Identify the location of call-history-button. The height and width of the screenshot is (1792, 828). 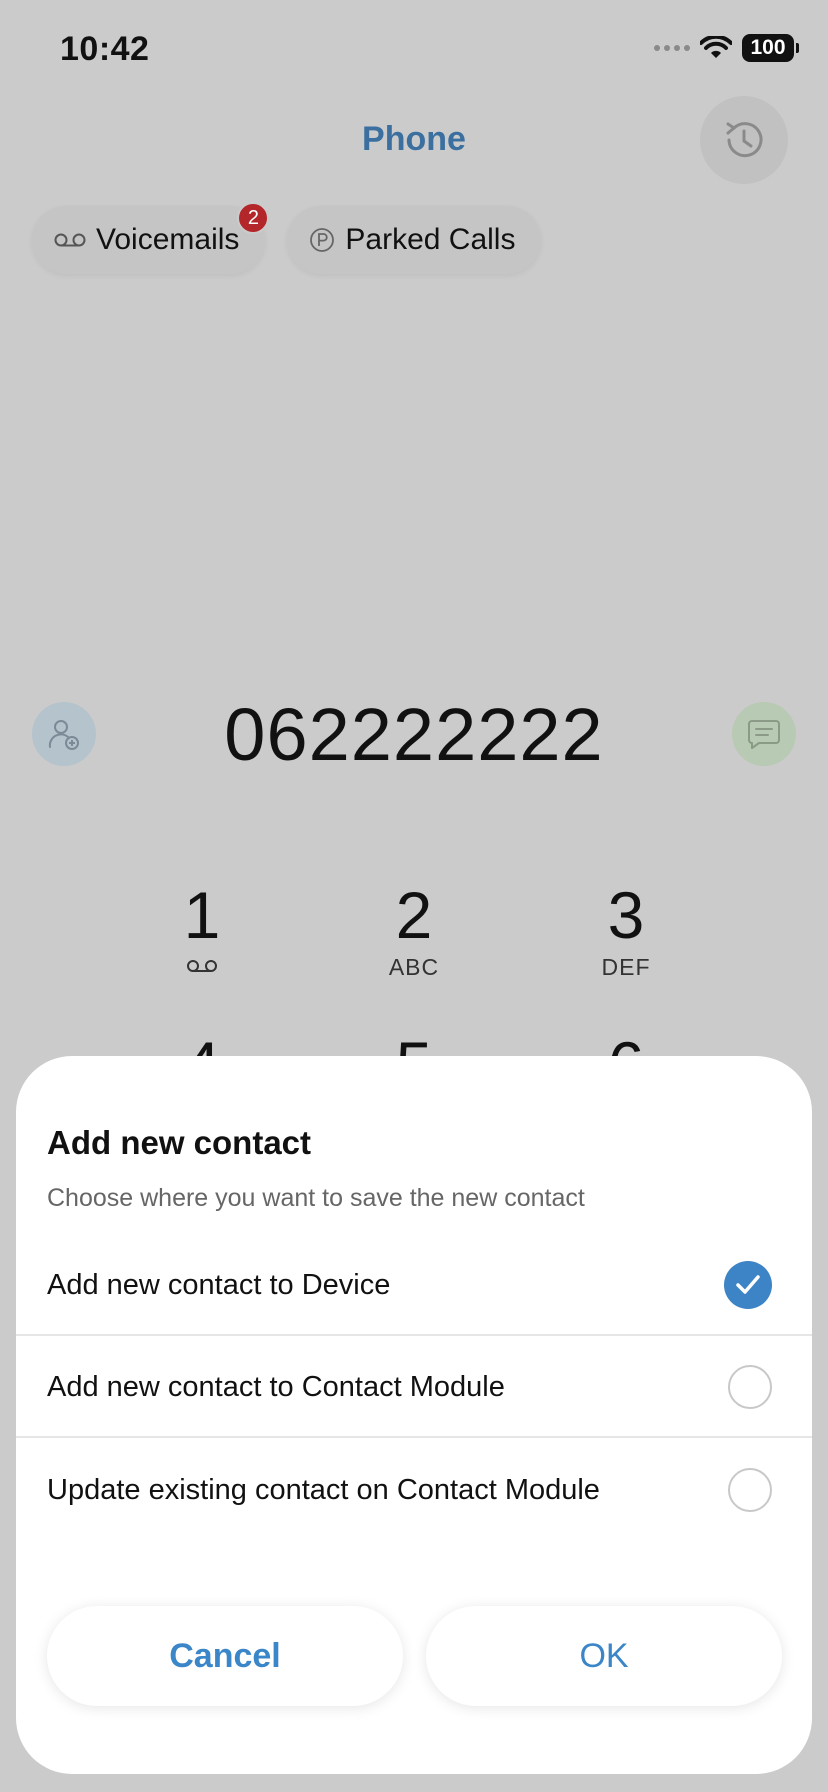
(744, 140).